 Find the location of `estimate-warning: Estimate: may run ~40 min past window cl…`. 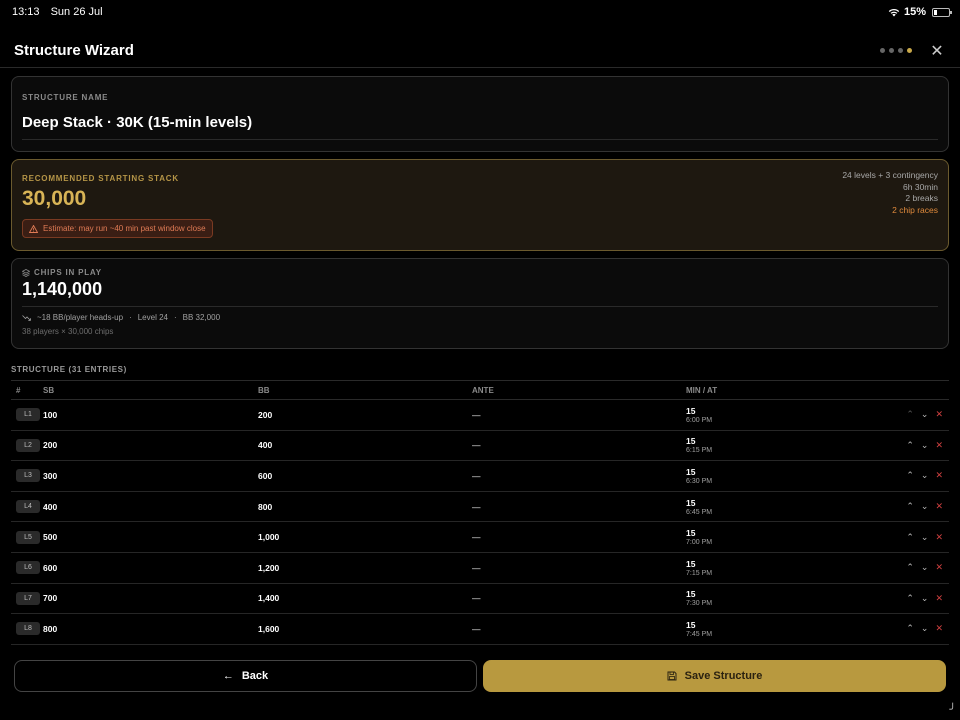

estimate-warning: Estimate: may run ~40 min past window cl… is located at coordinates (117, 228).